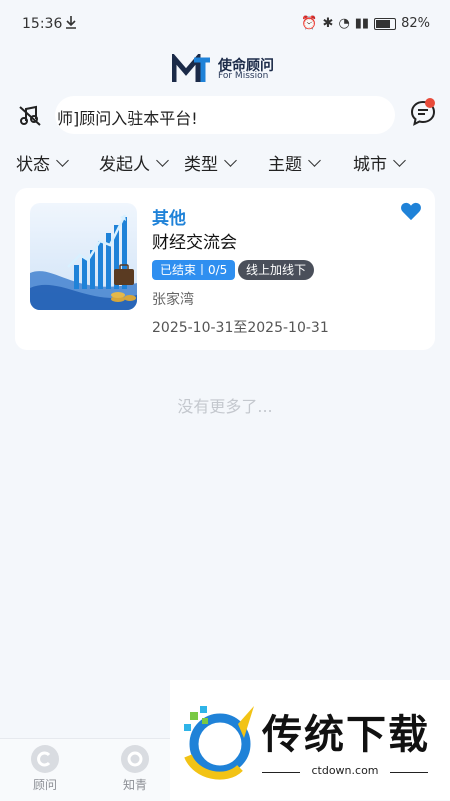  I want to click on tab-consultant: 顾问, so click(45, 769).